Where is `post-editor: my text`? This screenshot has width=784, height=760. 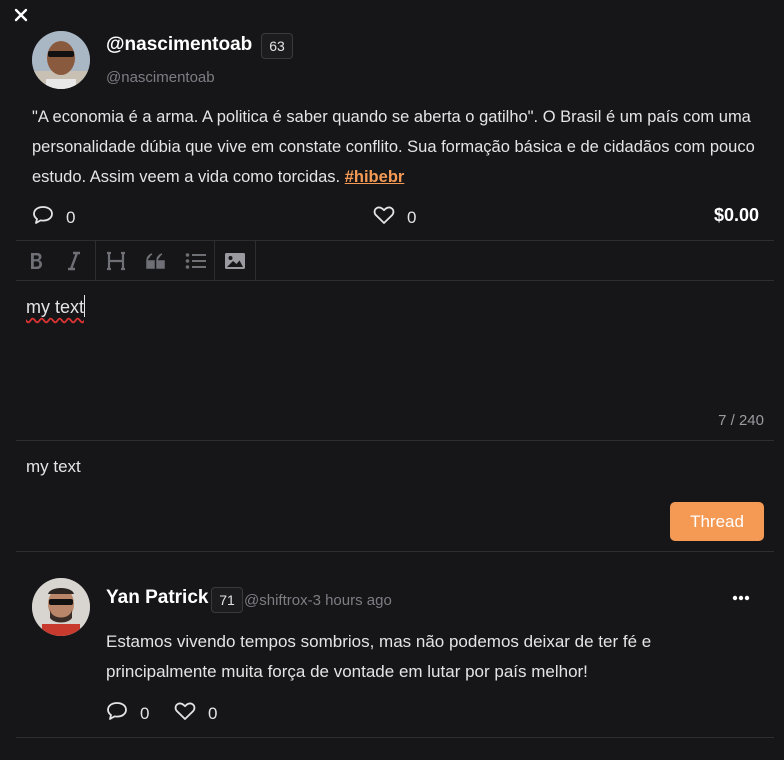 post-editor: my text is located at coordinates (396, 345).